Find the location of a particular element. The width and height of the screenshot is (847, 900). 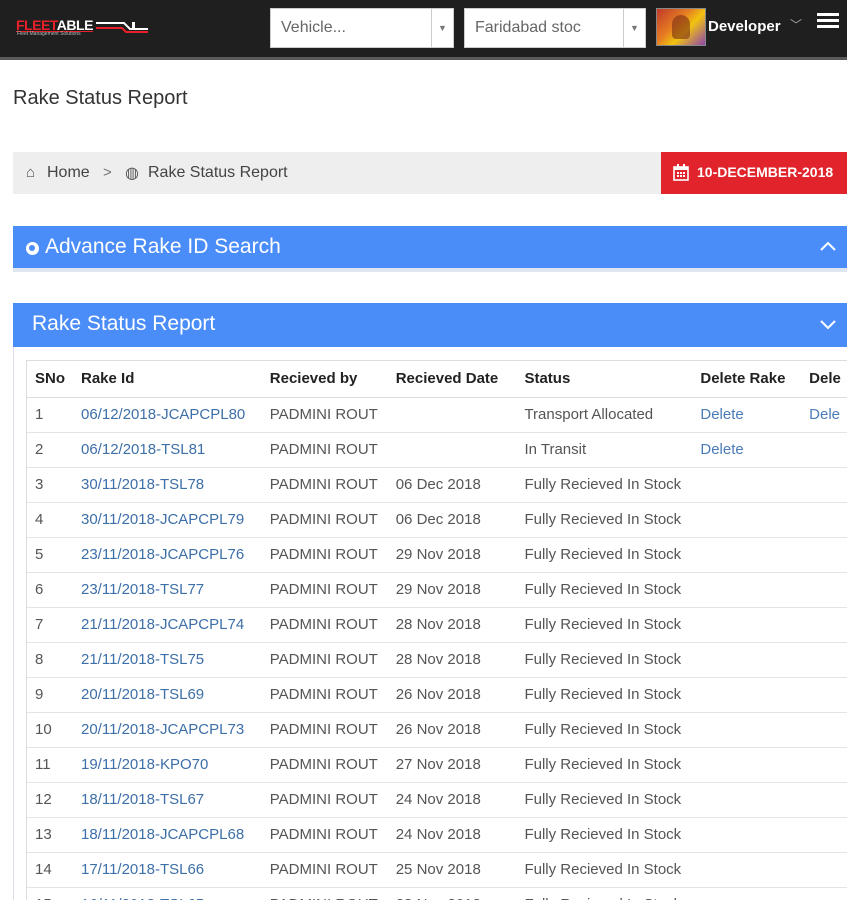

report-panel-header: Rake Status Report is located at coordinates (430, 325).